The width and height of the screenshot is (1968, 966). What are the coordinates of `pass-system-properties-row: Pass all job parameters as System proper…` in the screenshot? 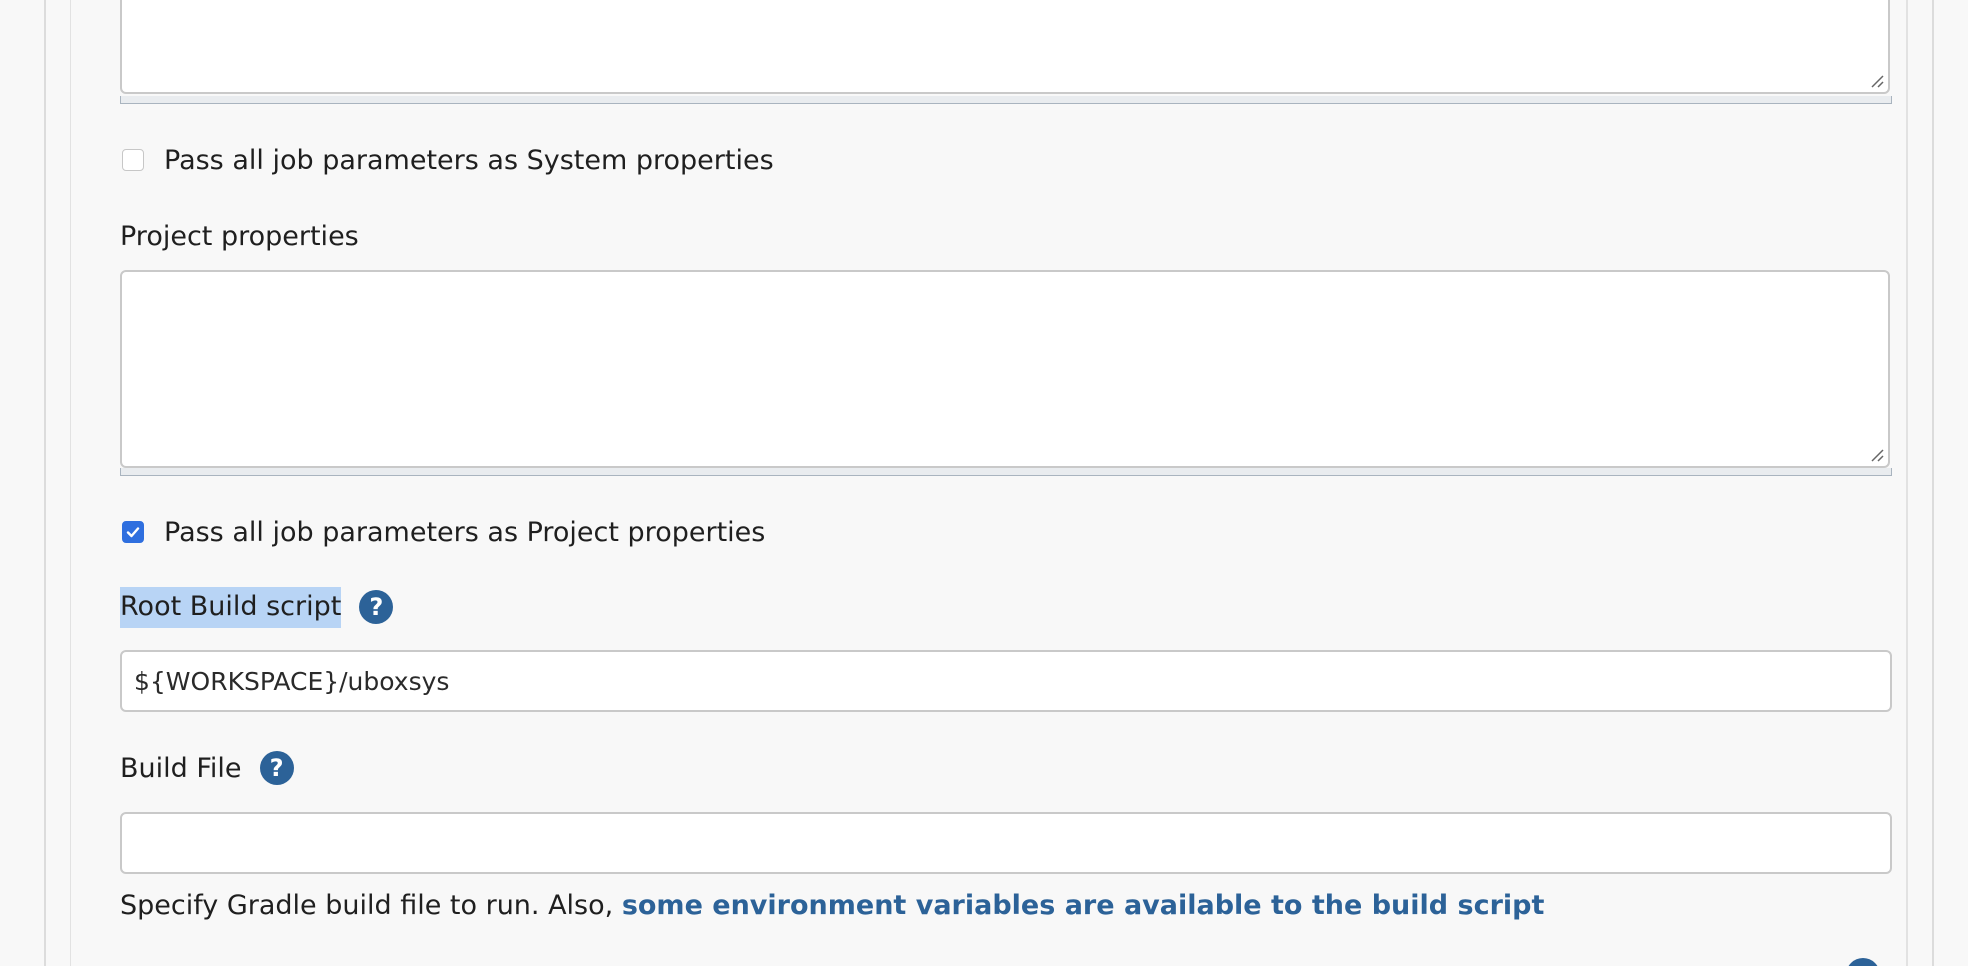 It's located at (448, 160).